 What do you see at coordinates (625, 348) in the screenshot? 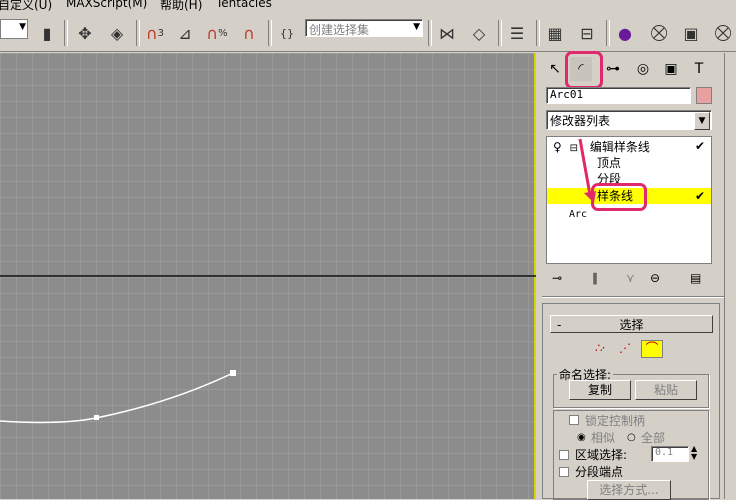
I see `segment-level-icon: ⋰` at bounding box center [625, 348].